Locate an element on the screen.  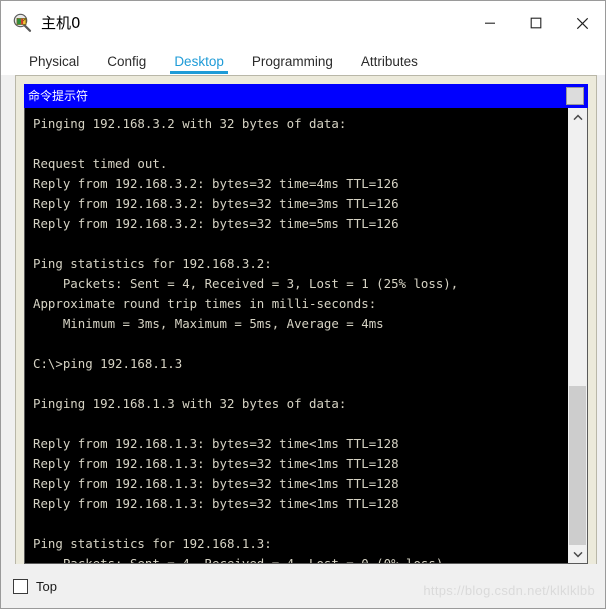
command-prompt-system-button is located at coordinates (575, 96).